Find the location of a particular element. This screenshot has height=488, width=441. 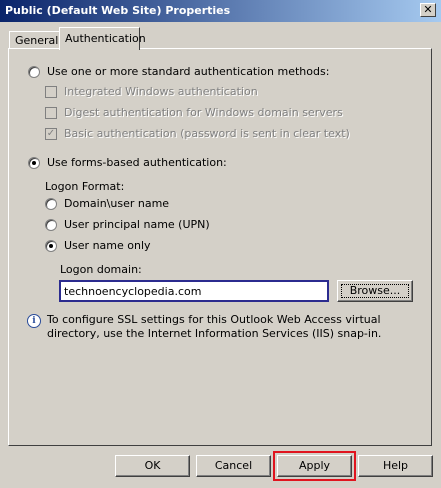

info-icon: i is located at coordinates (34, 321).